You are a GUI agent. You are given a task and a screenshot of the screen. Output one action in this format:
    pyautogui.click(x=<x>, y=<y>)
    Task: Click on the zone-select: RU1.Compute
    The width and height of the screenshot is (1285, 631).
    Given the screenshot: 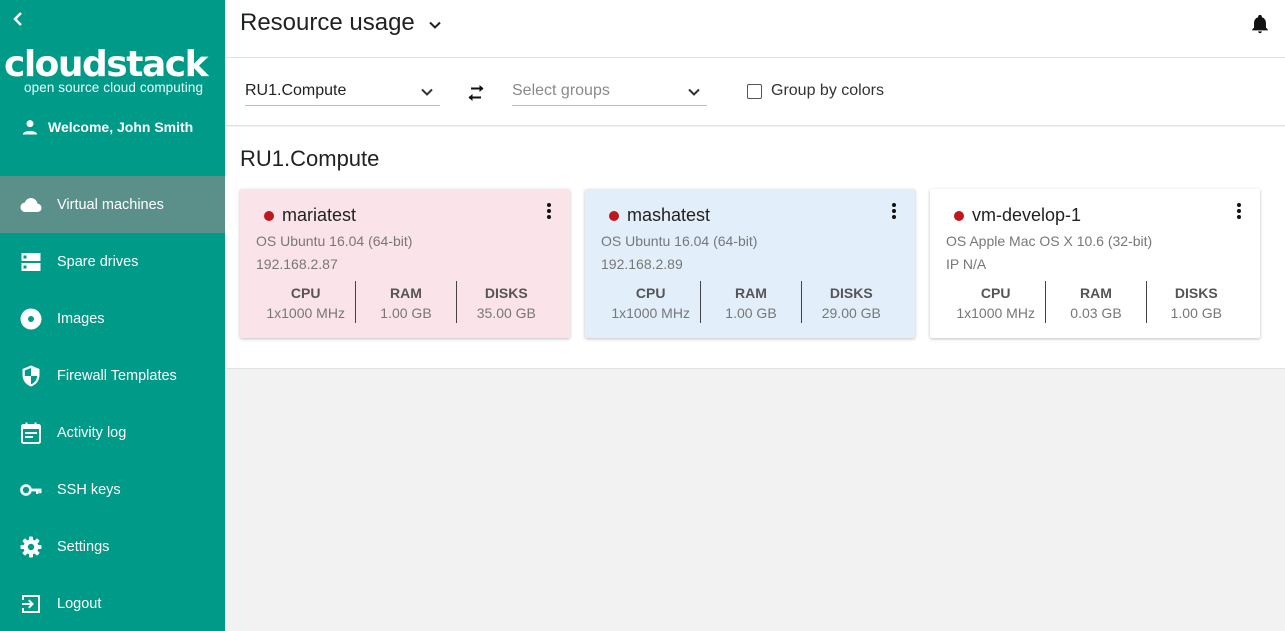 What is the action you would take?
    pyautogui.click(x=342, y=92)
    